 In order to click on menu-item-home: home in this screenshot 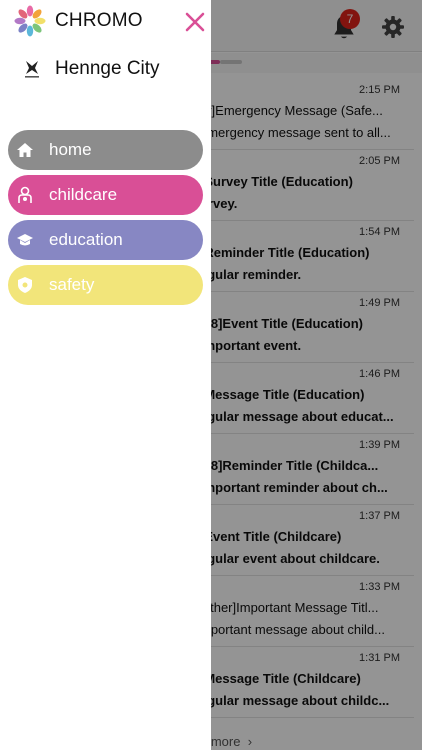, I will do `click(105, 150)`.